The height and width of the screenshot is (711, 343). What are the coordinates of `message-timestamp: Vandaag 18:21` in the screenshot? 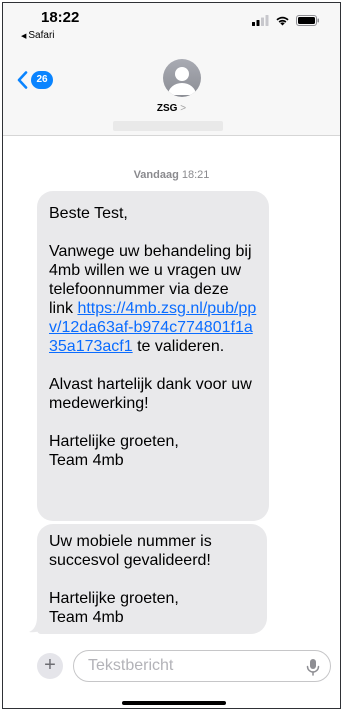 It's located at (171, 175).